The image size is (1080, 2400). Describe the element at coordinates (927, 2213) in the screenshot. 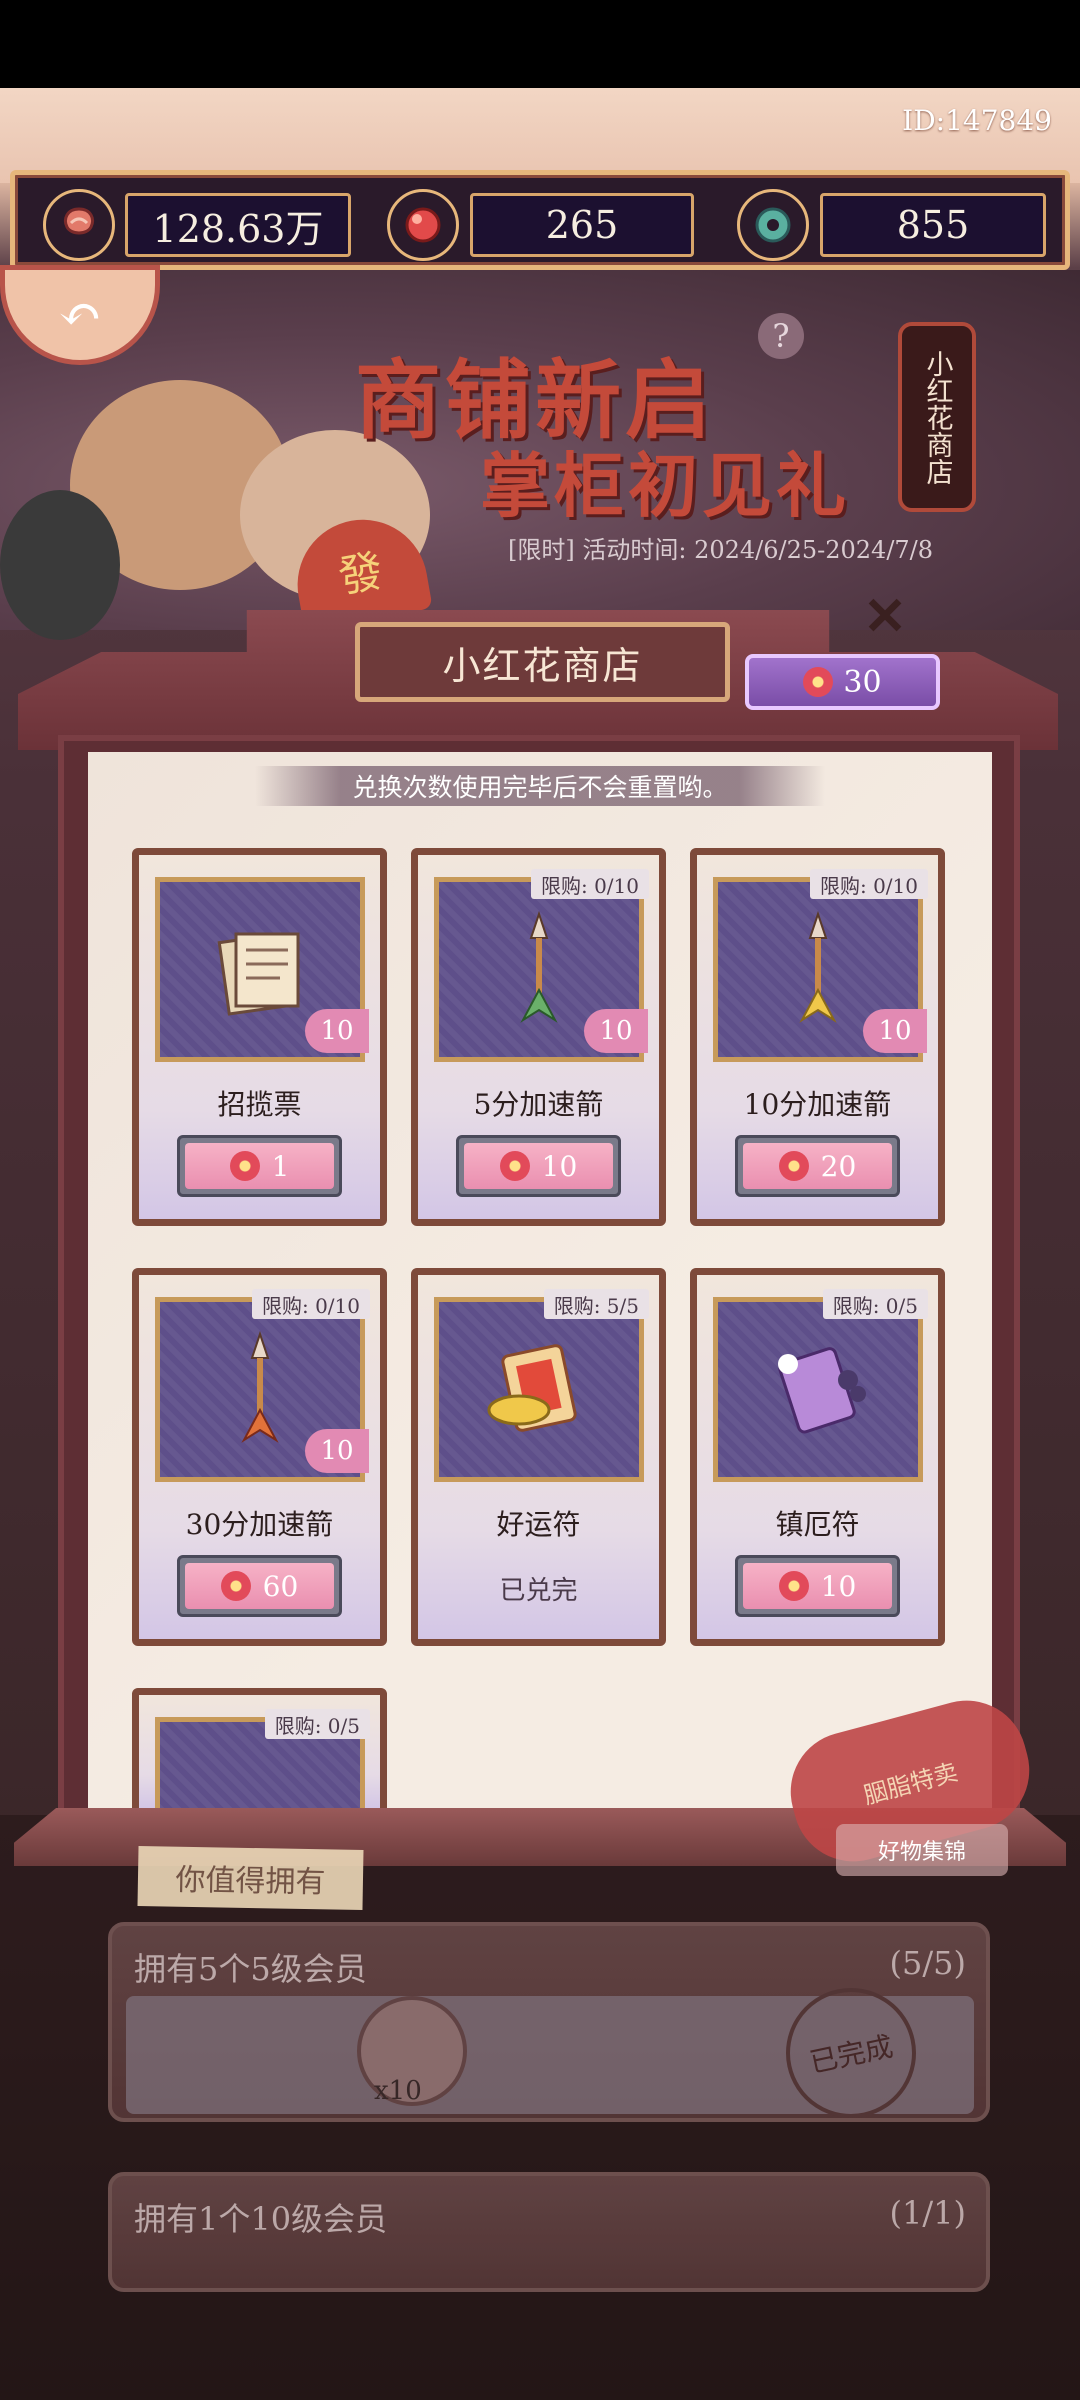

I see `task-progress: (1/1)` at that location.